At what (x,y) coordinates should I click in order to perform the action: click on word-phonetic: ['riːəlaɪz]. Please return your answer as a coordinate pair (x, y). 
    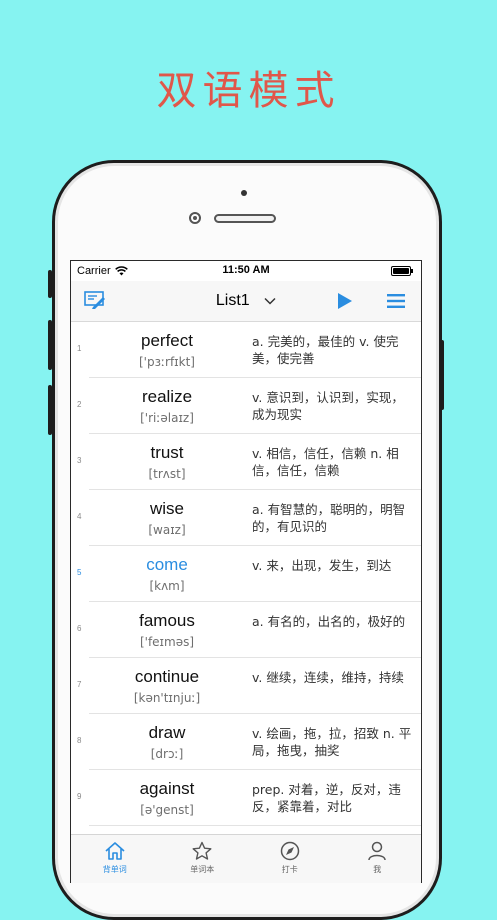
    Looking at the image, I should click on (167, 418).